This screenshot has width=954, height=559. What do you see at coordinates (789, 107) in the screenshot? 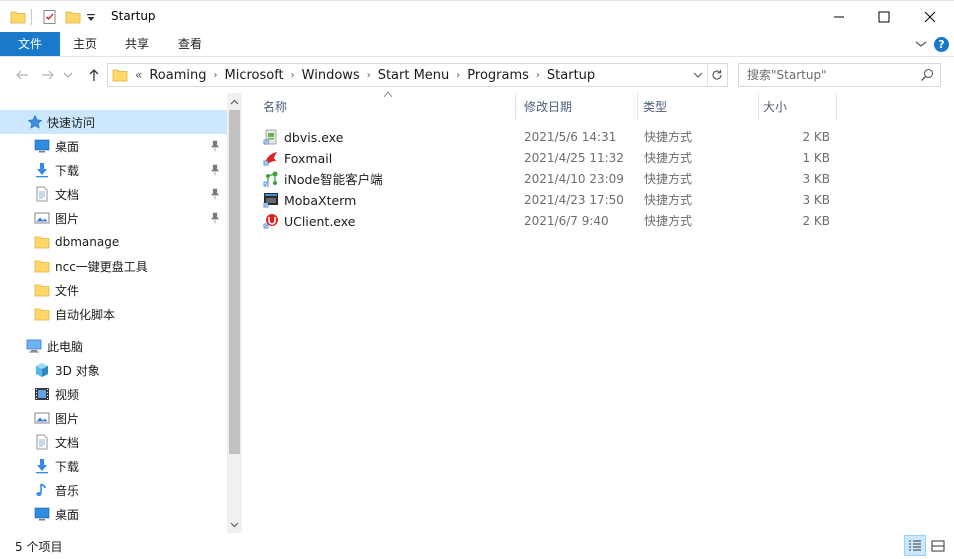
I see `column-header-size: 大小` at bounding box center [789, 107].